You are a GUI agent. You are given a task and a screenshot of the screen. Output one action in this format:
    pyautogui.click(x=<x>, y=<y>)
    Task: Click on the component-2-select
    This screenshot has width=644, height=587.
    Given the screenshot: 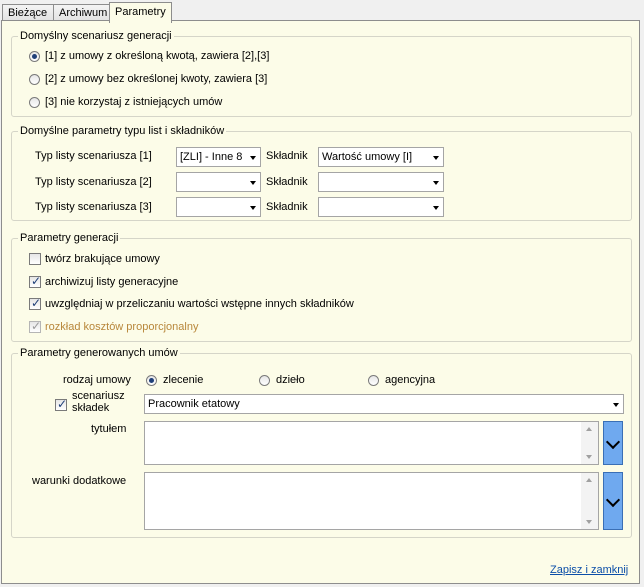 What is the action you would take?
    pyautogui.click(x=381, y=182)
    